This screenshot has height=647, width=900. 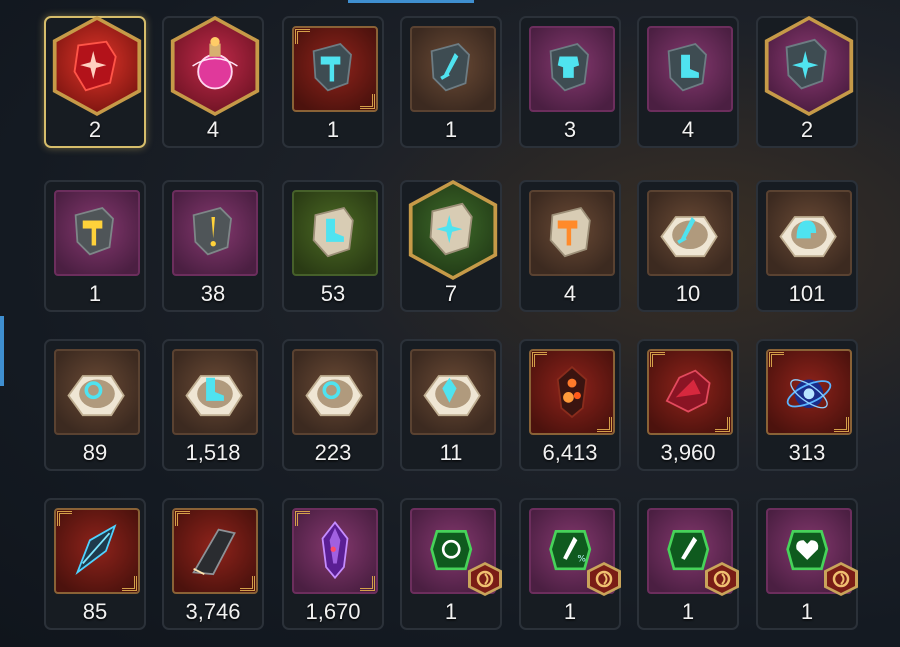 I want to click on inventory-slot: 3,746, so click(x=213, y=564).